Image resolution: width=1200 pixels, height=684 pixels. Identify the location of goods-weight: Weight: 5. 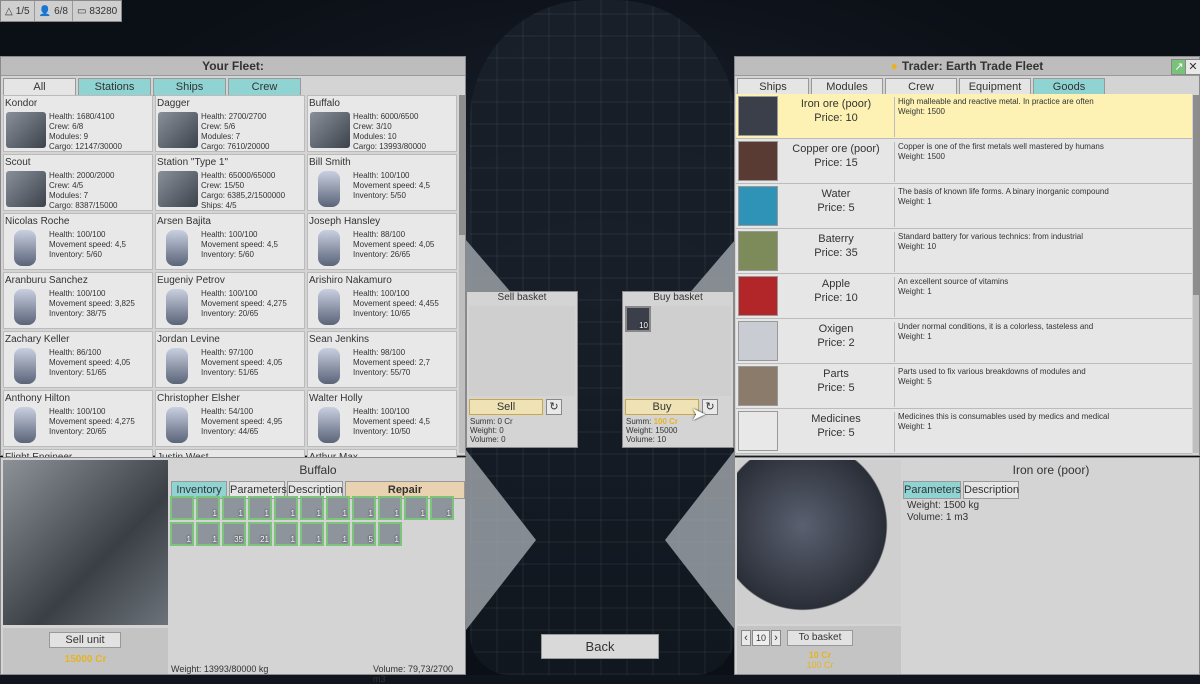
(915, 381).